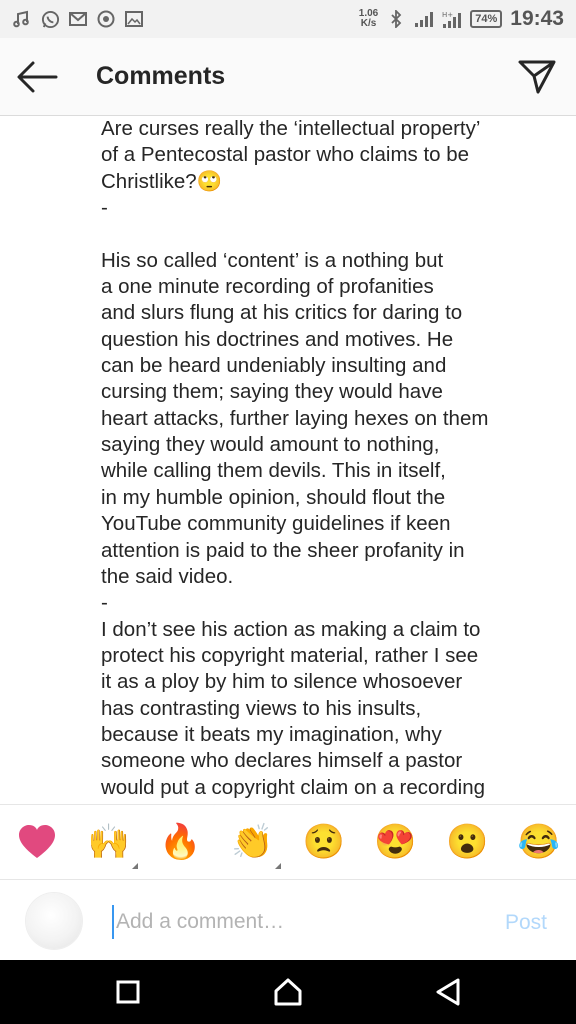 The width and height of the screenshot is (576, 1024). What do you see at coordinates (368, 23) in the screenshot?
I see `speed-unit: K/s` at bounding box center [368, 23].